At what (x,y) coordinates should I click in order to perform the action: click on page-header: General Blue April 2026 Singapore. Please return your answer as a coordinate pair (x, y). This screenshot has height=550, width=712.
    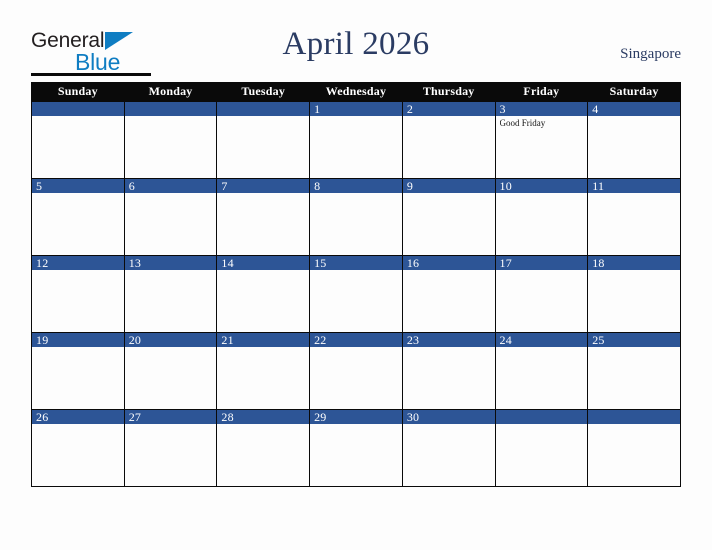
    Looking at the image, I should click on (356, 41).